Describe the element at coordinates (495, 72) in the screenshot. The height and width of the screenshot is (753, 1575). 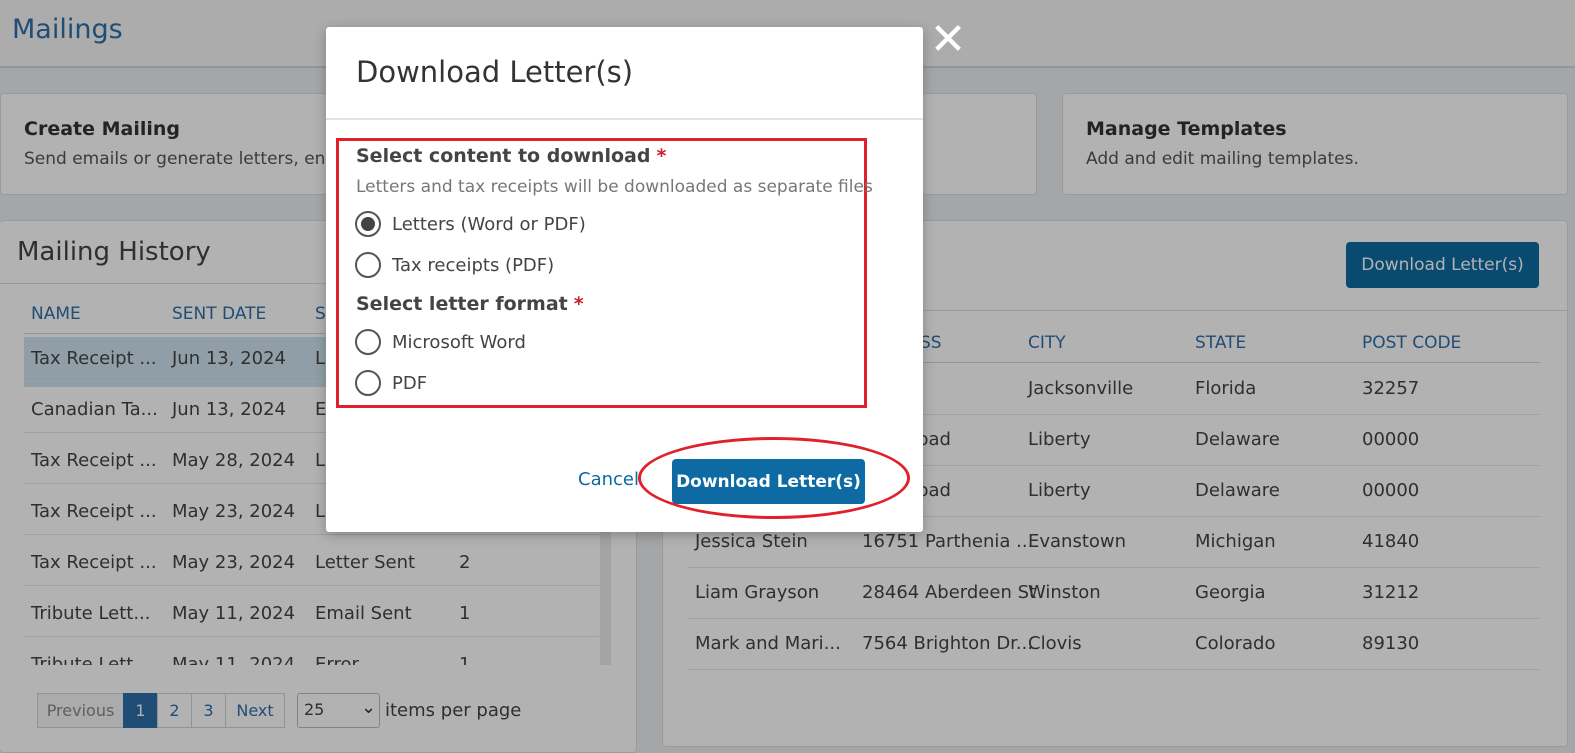
I see `dialog-title: Download Letter(s)` at that location.